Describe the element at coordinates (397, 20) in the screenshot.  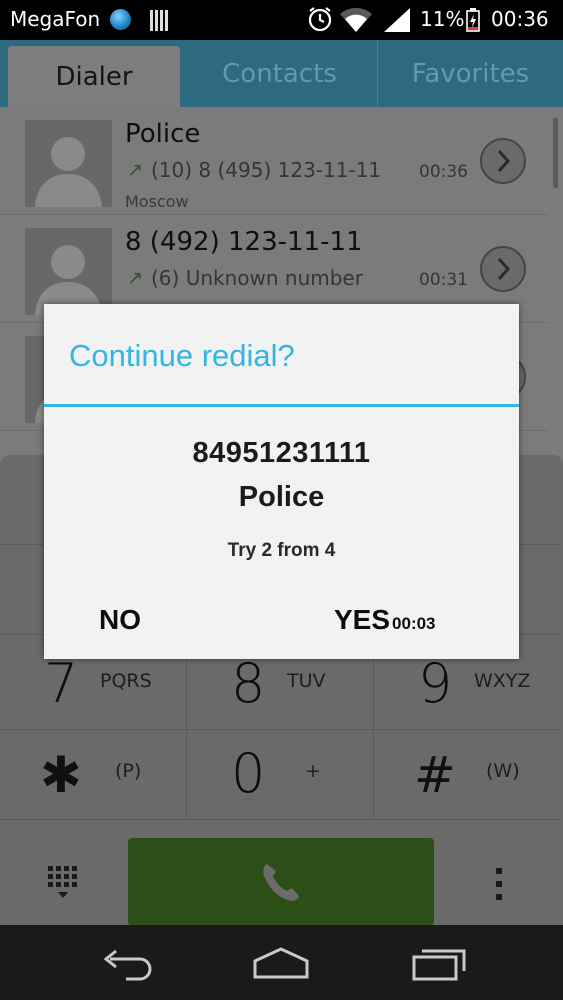
I see `signal-strength-icon` at that location.